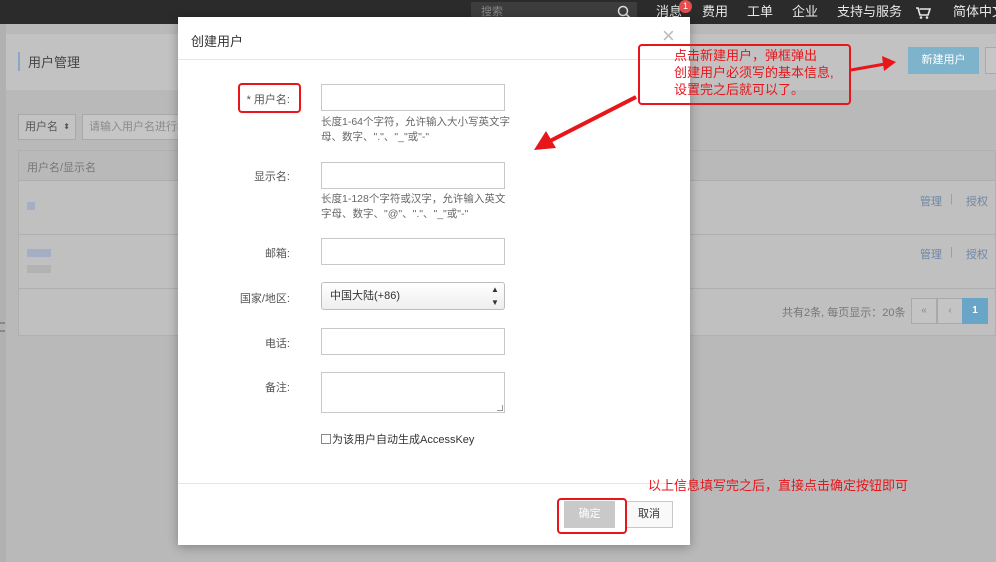 The width and height of the screenshot is (996, 562). Describe the element at coordinates (3, 293) in the screenshot. I see `left-sidebar-strip` at that location.